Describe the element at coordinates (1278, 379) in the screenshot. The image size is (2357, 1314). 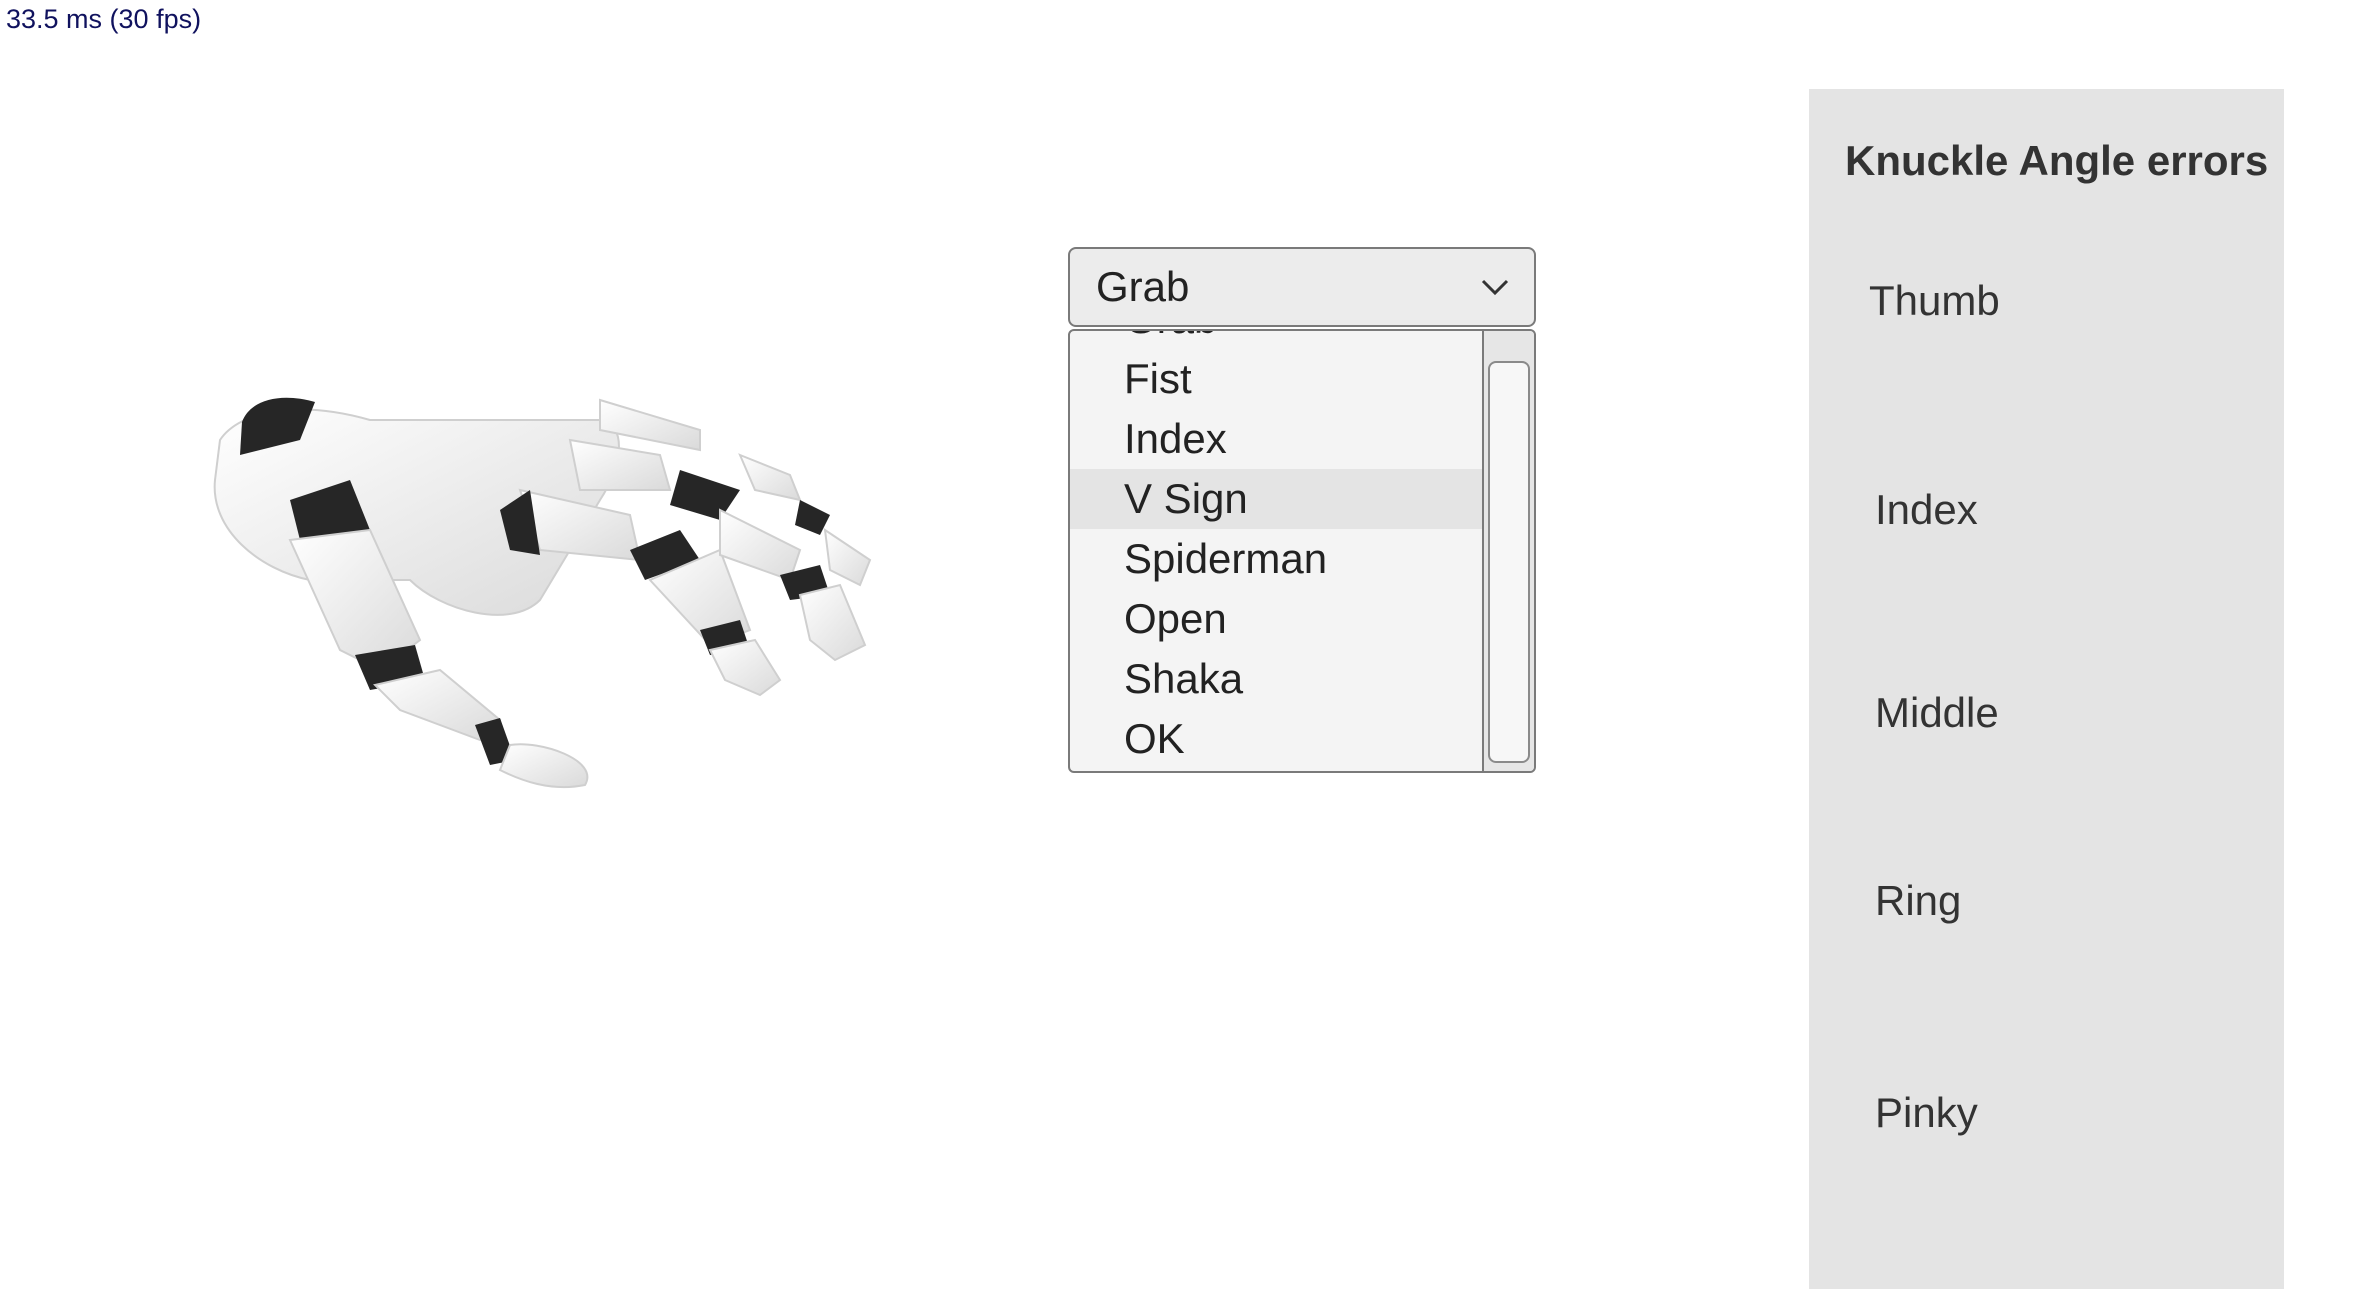
I see `option-fist: Fist` at that location.